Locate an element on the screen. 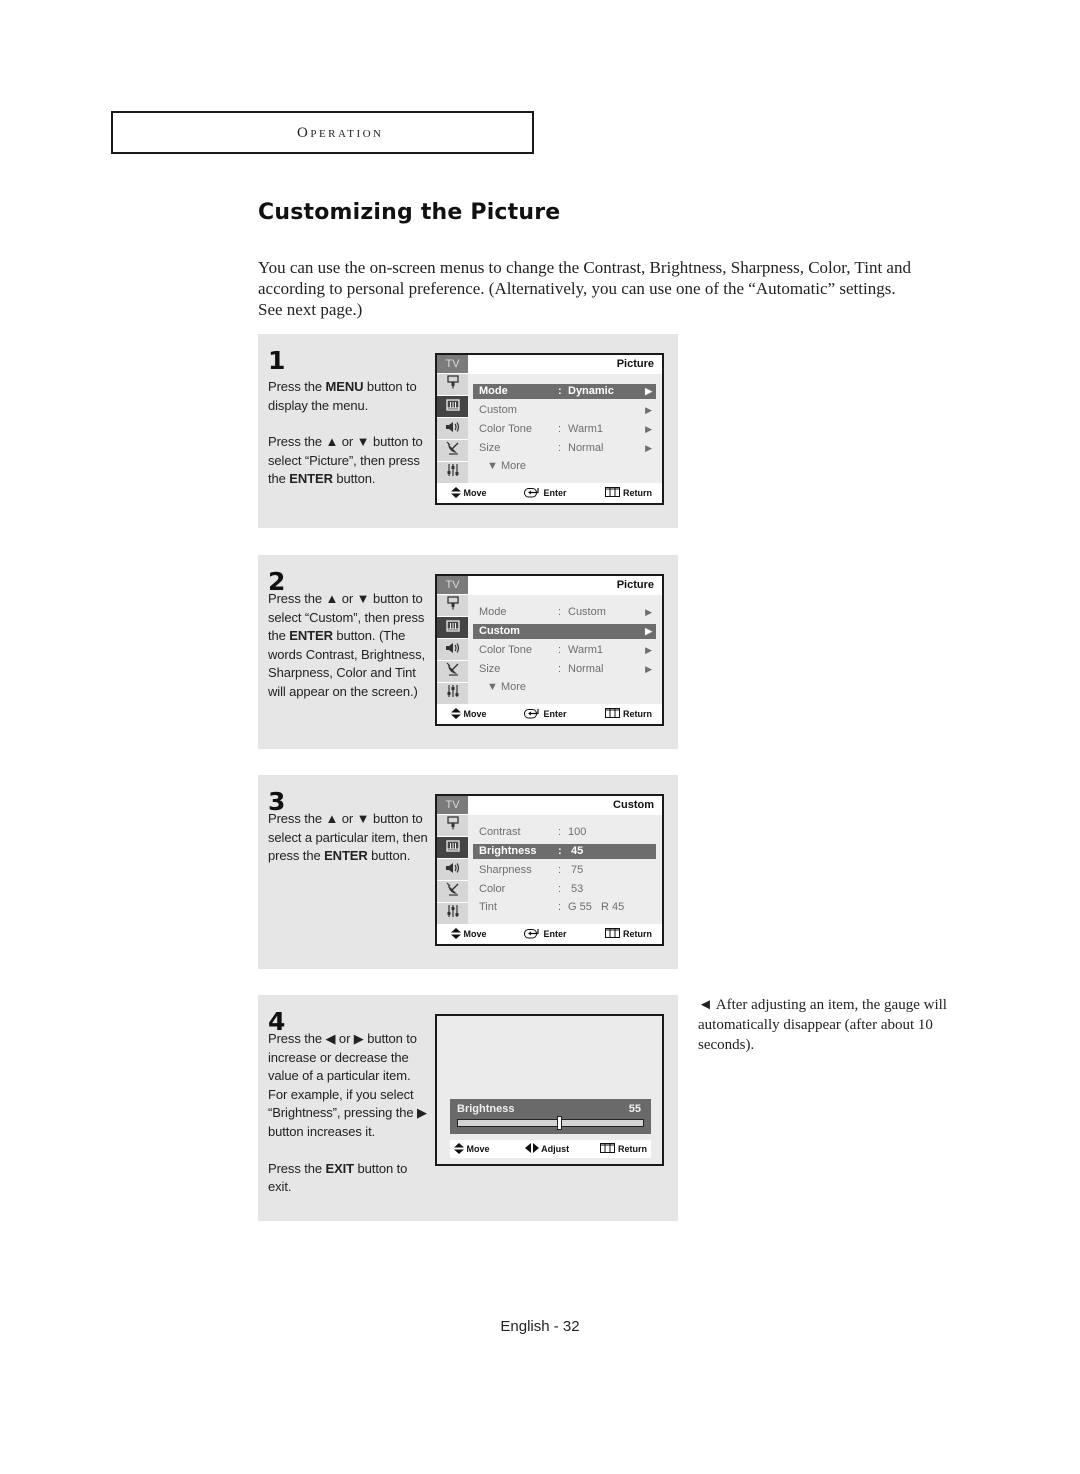 The height and width of the screenshot is (1474, 1080). menu-item-brightness: Brightness: 45 is located at coordinates (564, 851).